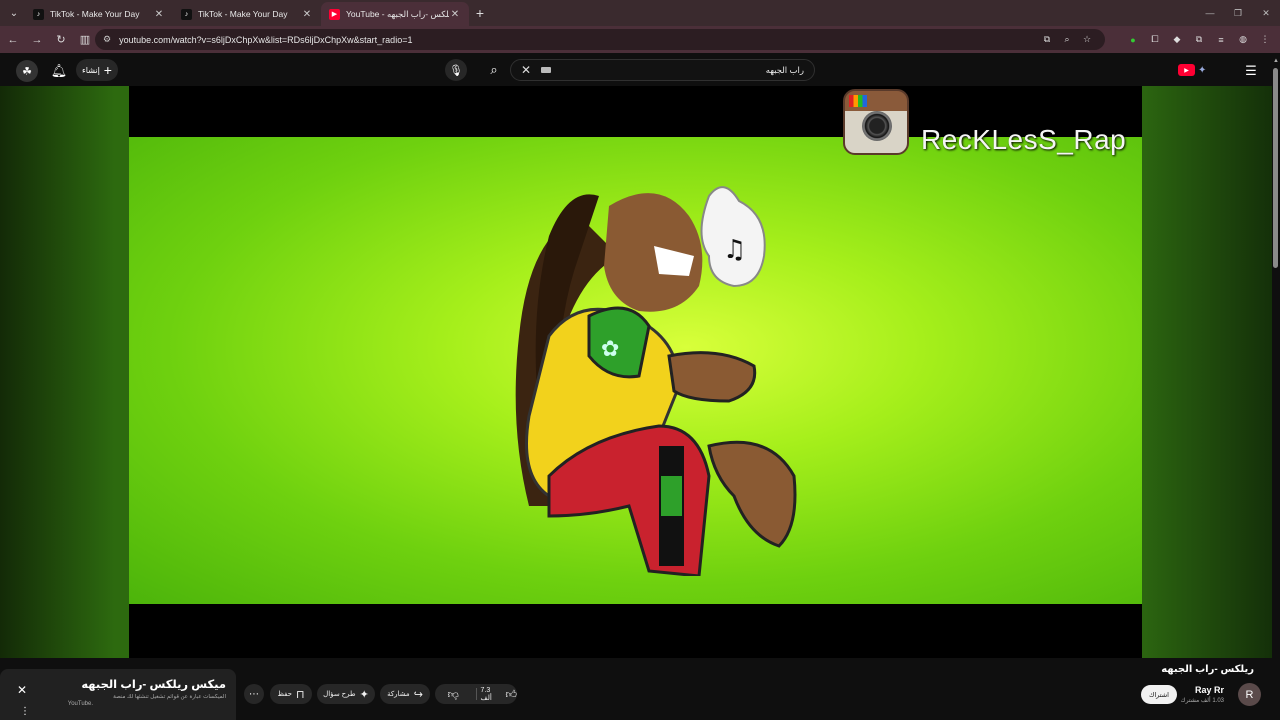 Image resolution: width=1280 pixels, height=720 pixels. What do you see at coordinates (1249, 694) in the screenshot?
I see `channel-avatar: R` at bounding box center [1249, 694].